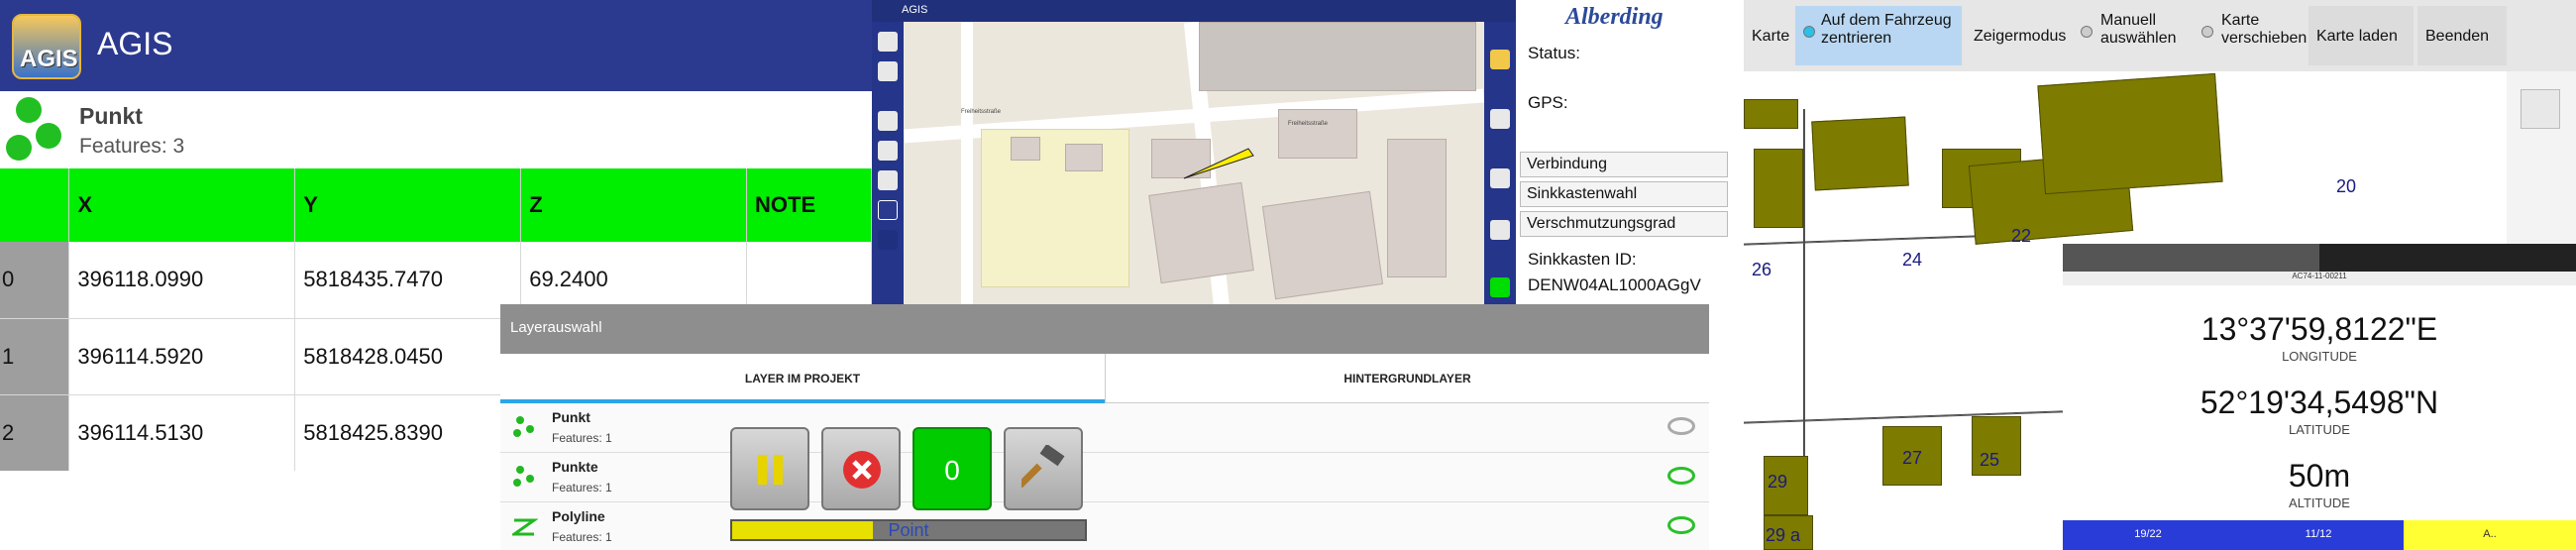 The height and width of the screenshot is (550, 2576). What do you see at coordinates (888, 210) in the screenshot?
I see `pointer-icon` at bounding box center [888, 210].